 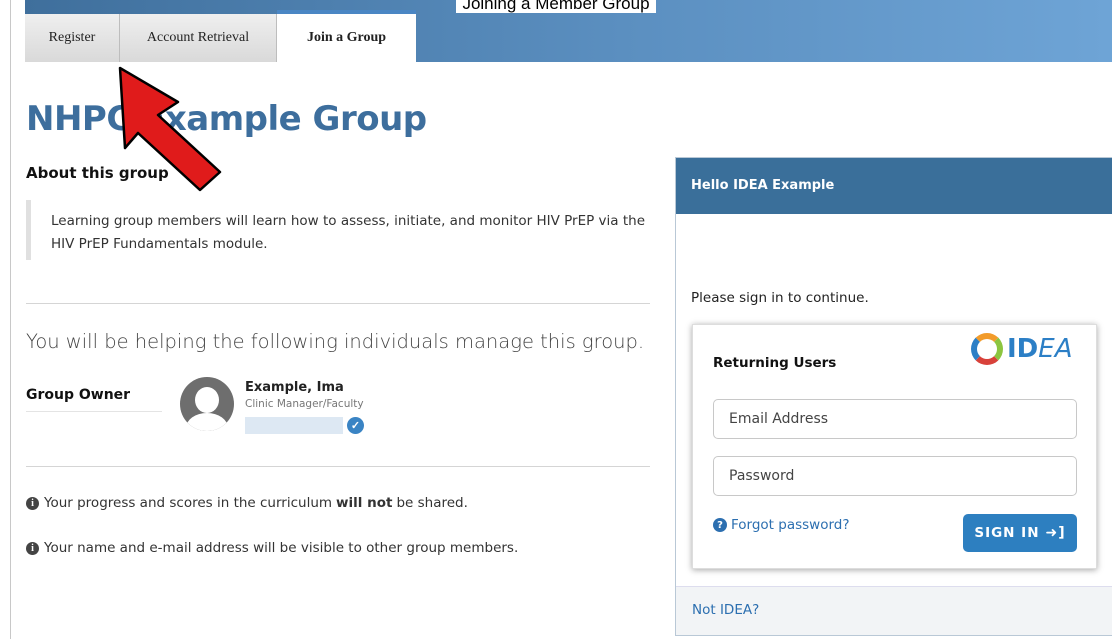 What do you see at coordinates (346, 36) in the screenshot?
I see `tab-join-a-group: Join a Group` at bounding box center [346, 36].